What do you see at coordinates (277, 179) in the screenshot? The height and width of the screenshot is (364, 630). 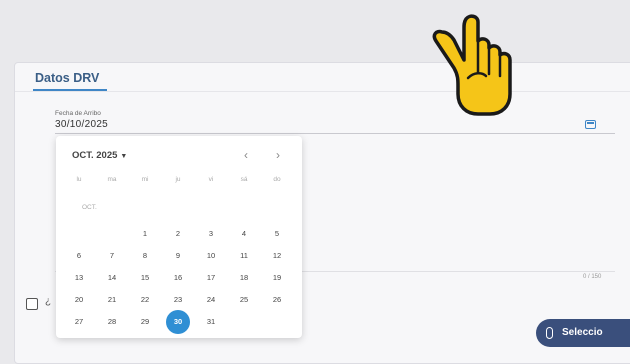 I see `weekday-header: do` at bounding box center [277, 179].